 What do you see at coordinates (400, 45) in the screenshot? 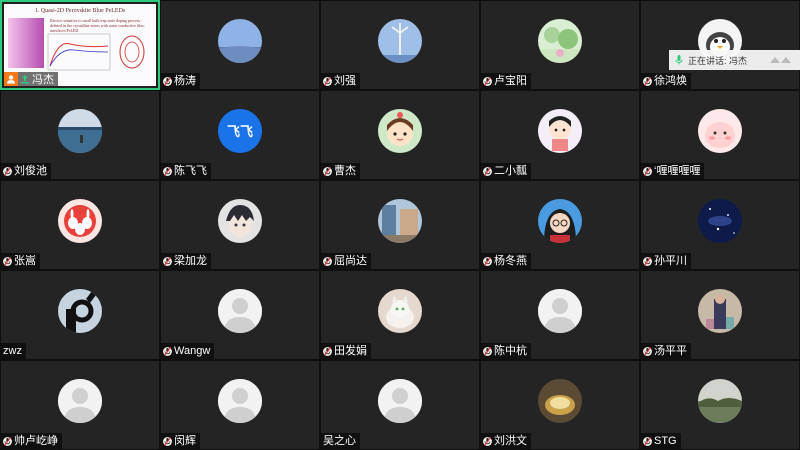
I see `participant-tile: 刘强` at bounding box center [400, 45].